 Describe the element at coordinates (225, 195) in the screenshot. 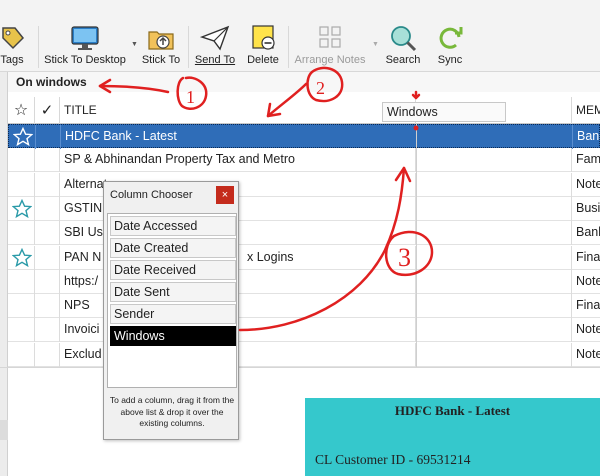

I see `close-icon: ×` at that location.